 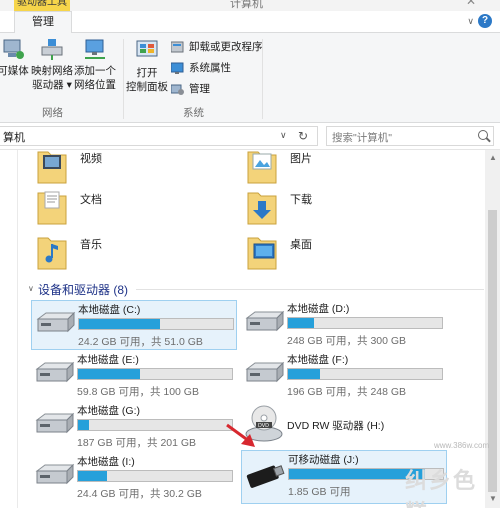 What do you see at coordinates (336, 426) in the screenshot?
I see `drive-name: DVD RW 驱动器 (H:)` at bounding box center [336, 426].